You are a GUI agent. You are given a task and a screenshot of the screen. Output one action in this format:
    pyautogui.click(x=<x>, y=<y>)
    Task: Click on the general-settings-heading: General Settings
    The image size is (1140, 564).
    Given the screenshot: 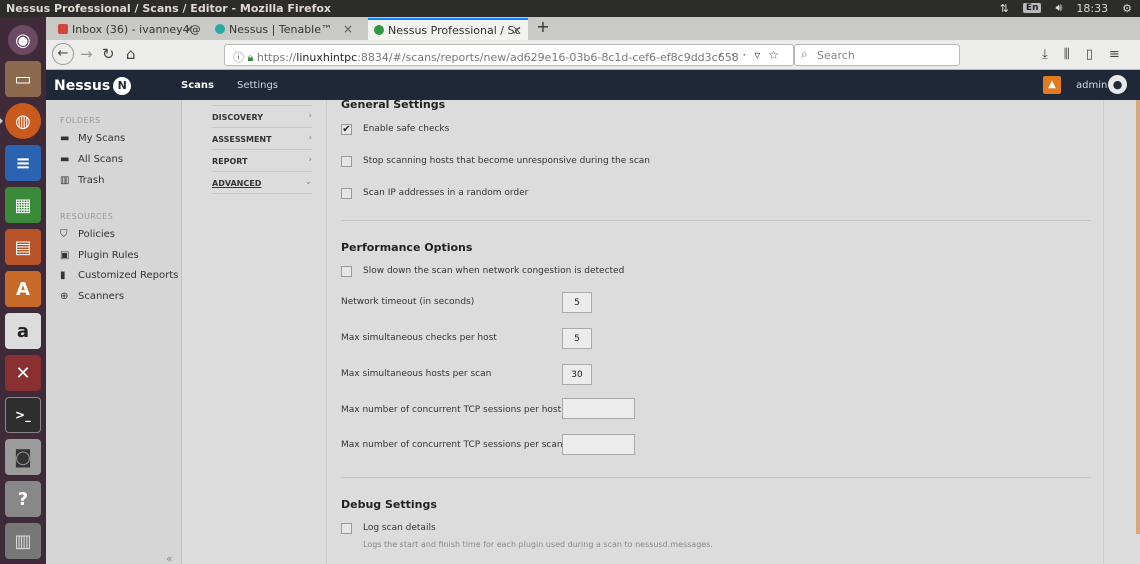 What is the action you would take?
    pyautogui.click(x=393, y=104)
    